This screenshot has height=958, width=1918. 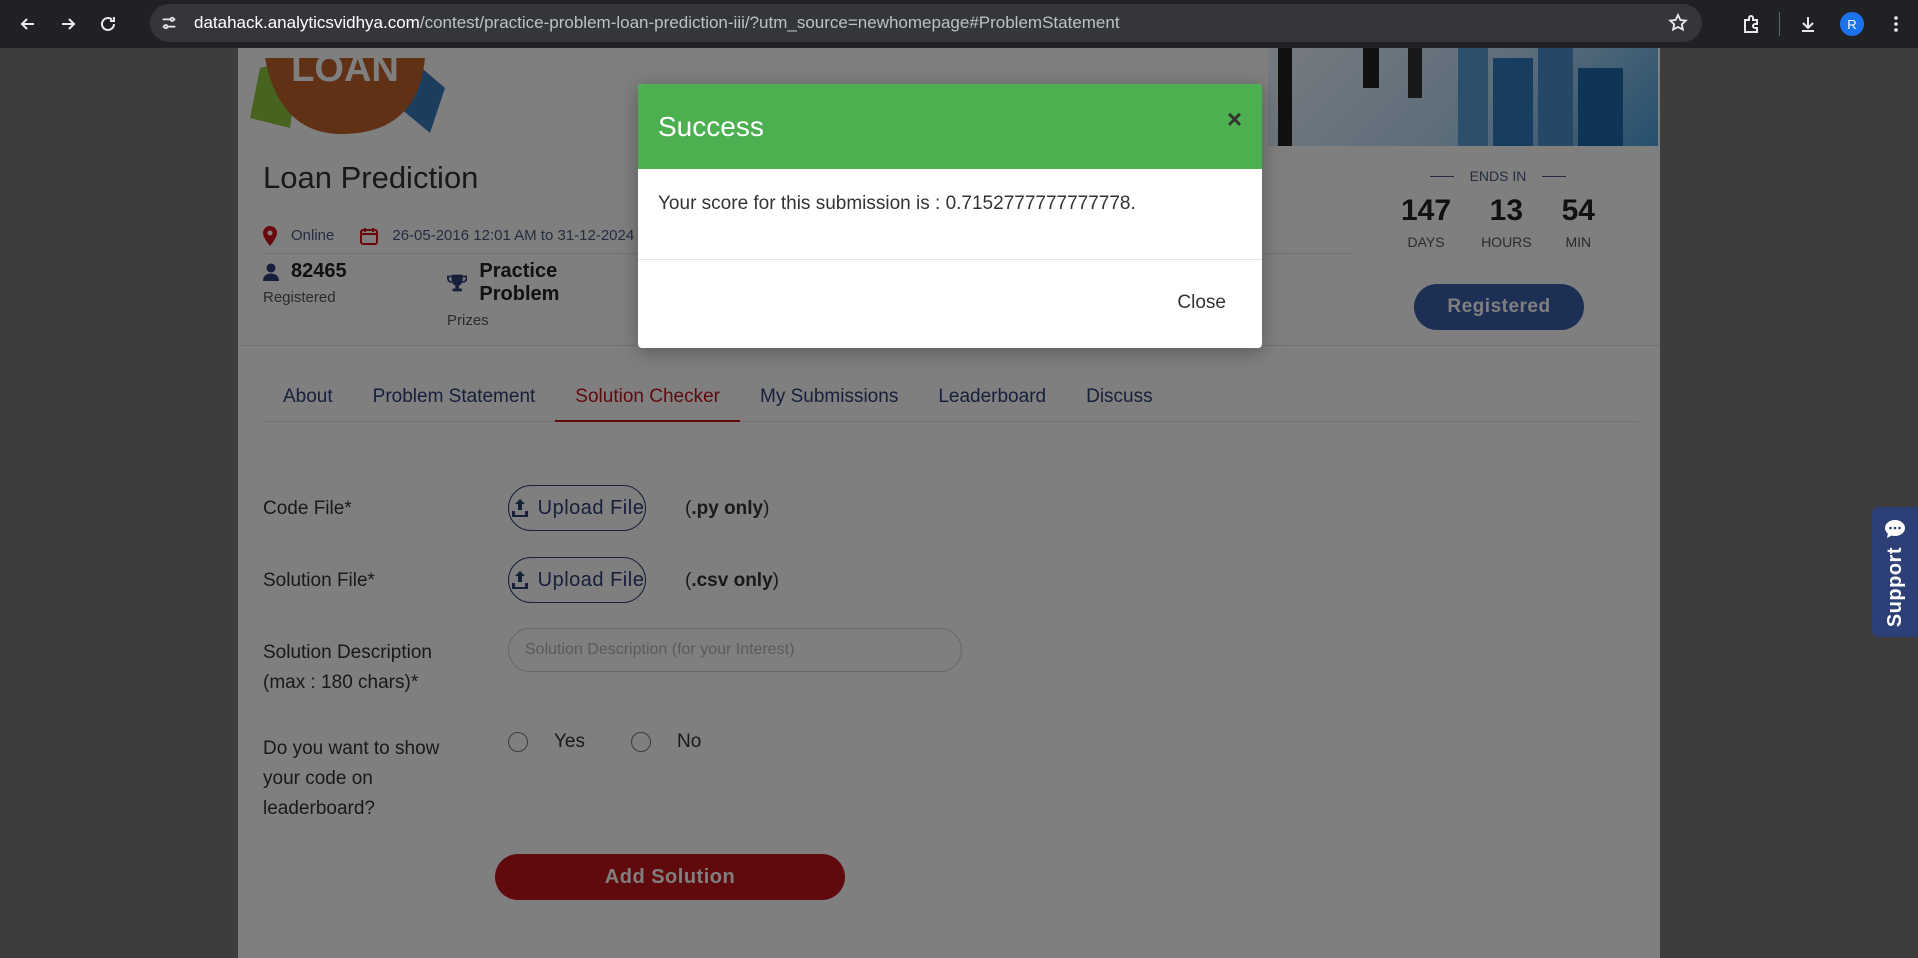 I want to click on profile-initial: R, so click(x=1852, y=24).